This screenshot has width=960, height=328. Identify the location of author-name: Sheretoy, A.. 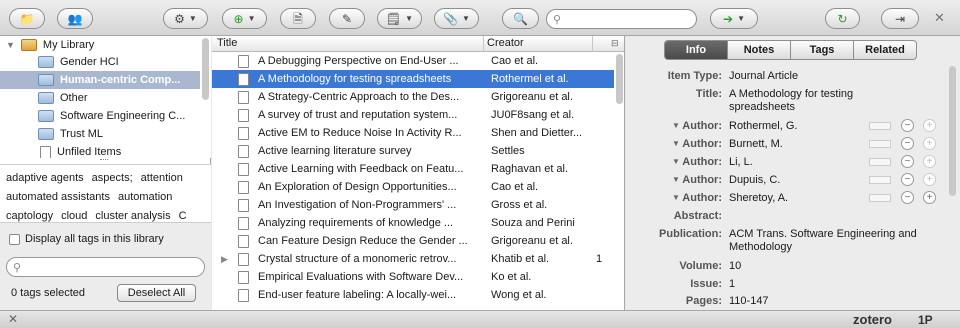
(758, 198).